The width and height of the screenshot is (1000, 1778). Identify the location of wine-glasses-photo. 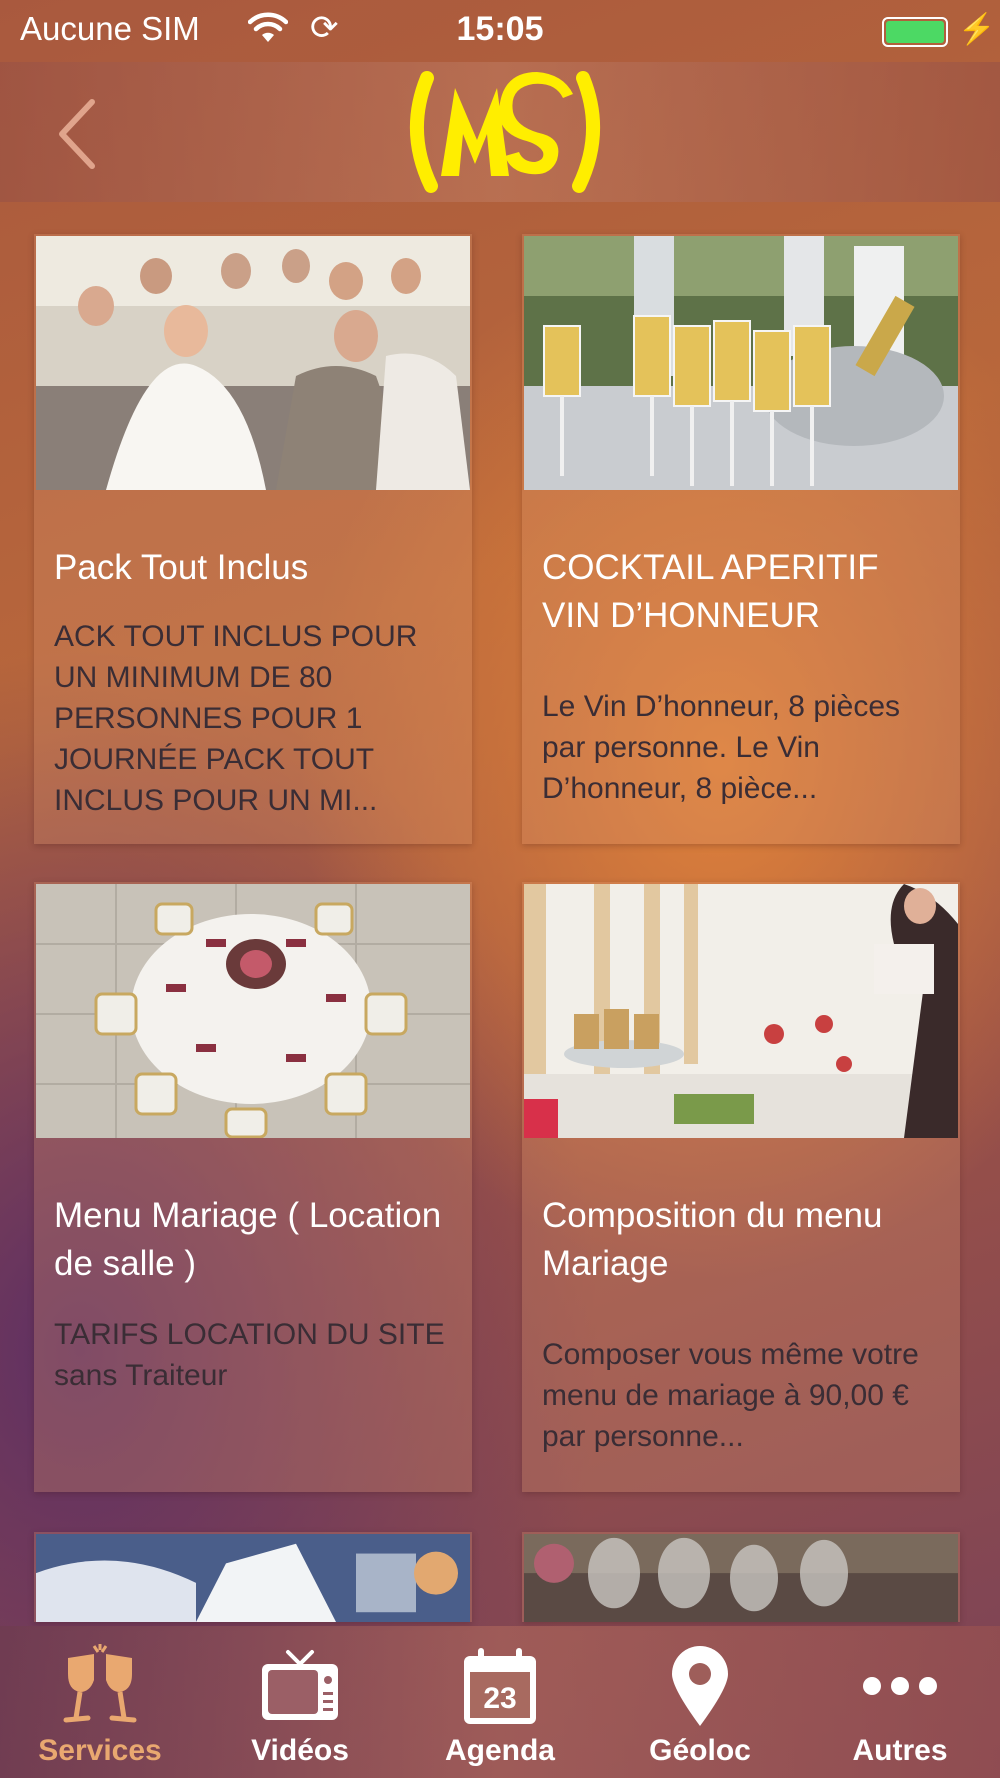
(741, 1578).